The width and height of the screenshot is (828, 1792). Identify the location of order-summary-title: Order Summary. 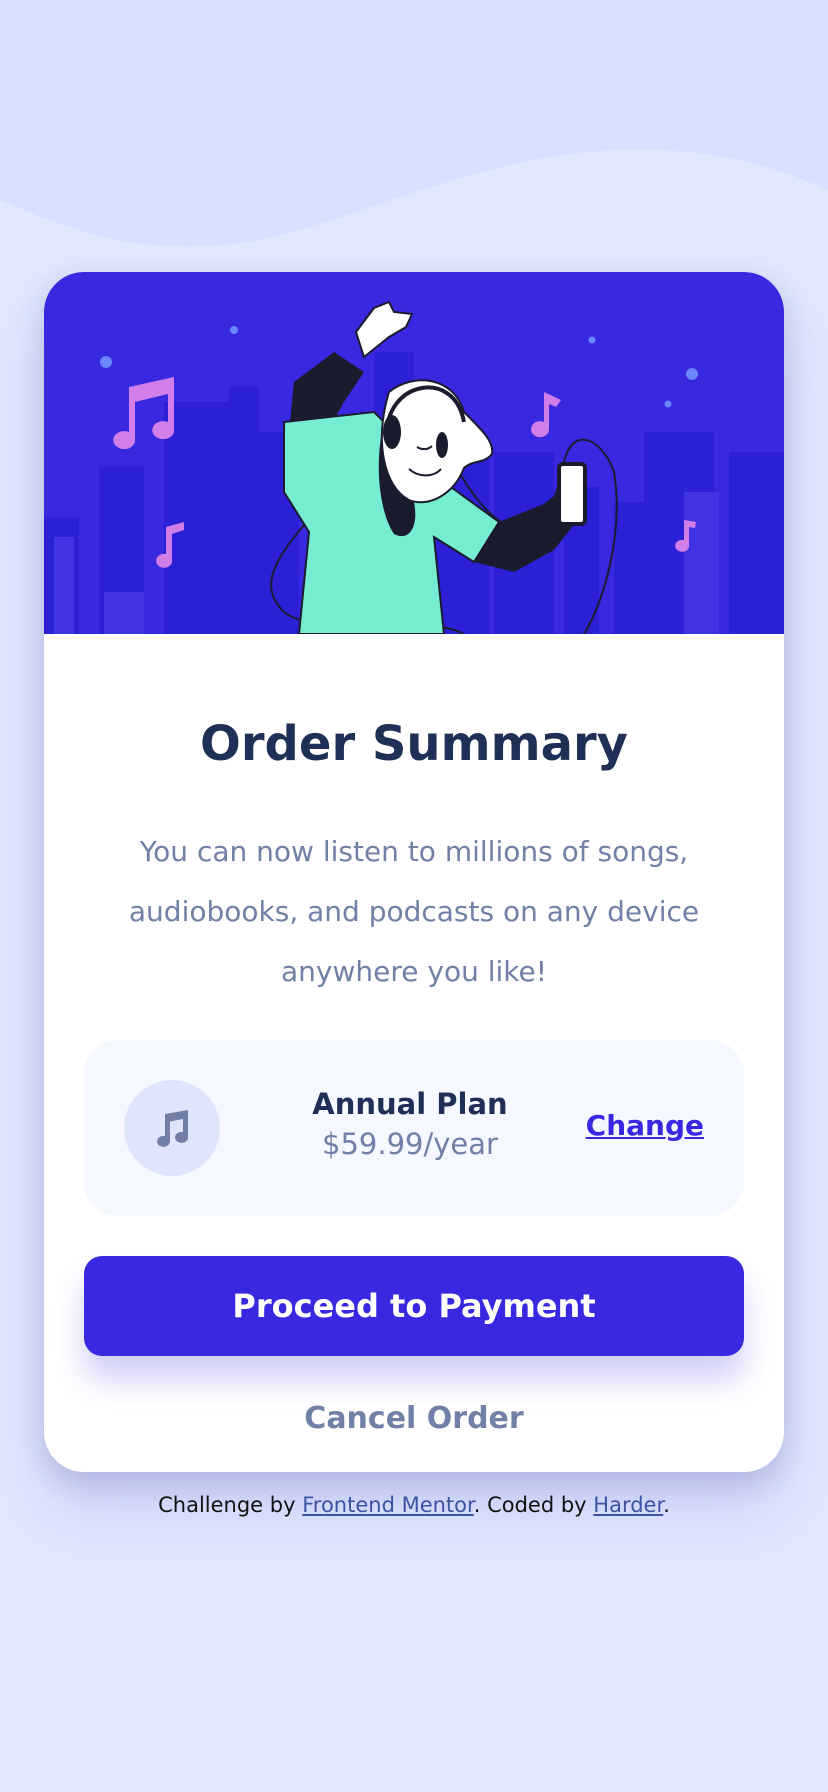
(414, 744).